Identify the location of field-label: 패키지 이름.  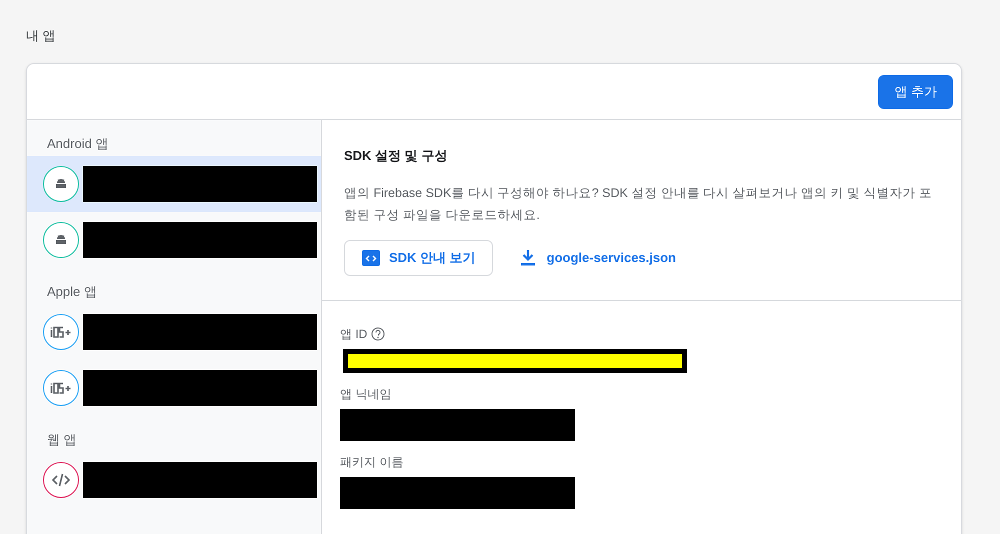
(372, 462).